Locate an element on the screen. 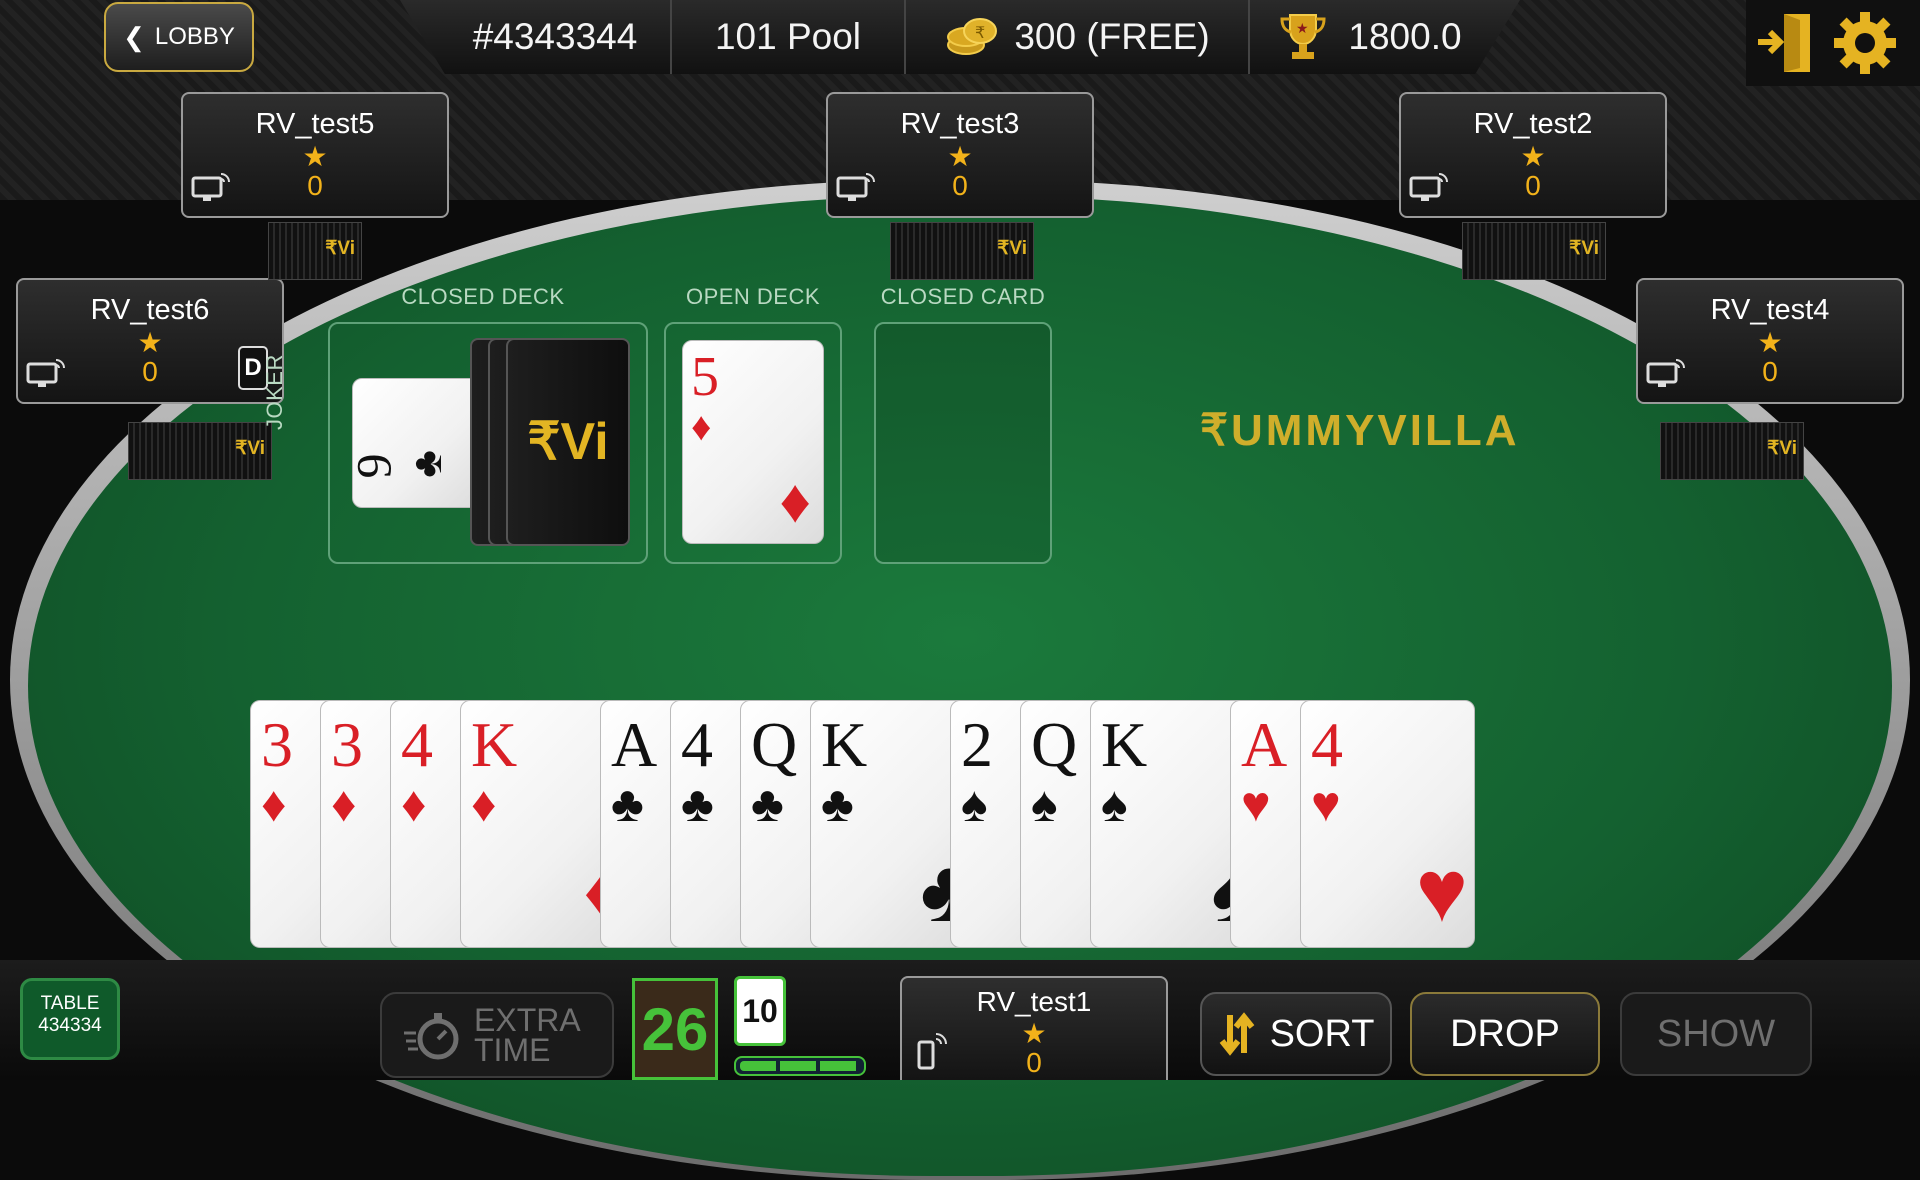  player-name: RV_test1 is located at coordinates (1034, 1001).